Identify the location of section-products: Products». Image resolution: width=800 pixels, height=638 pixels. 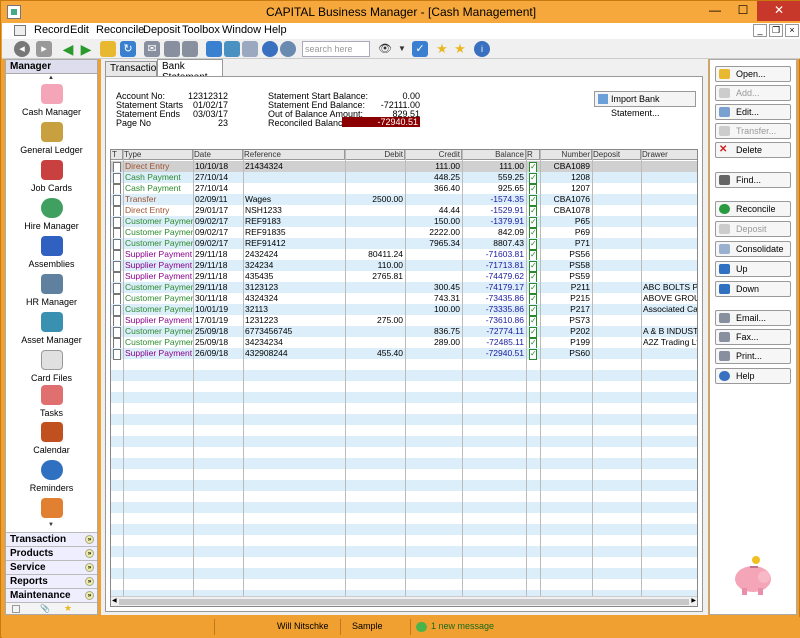
(51, 553).